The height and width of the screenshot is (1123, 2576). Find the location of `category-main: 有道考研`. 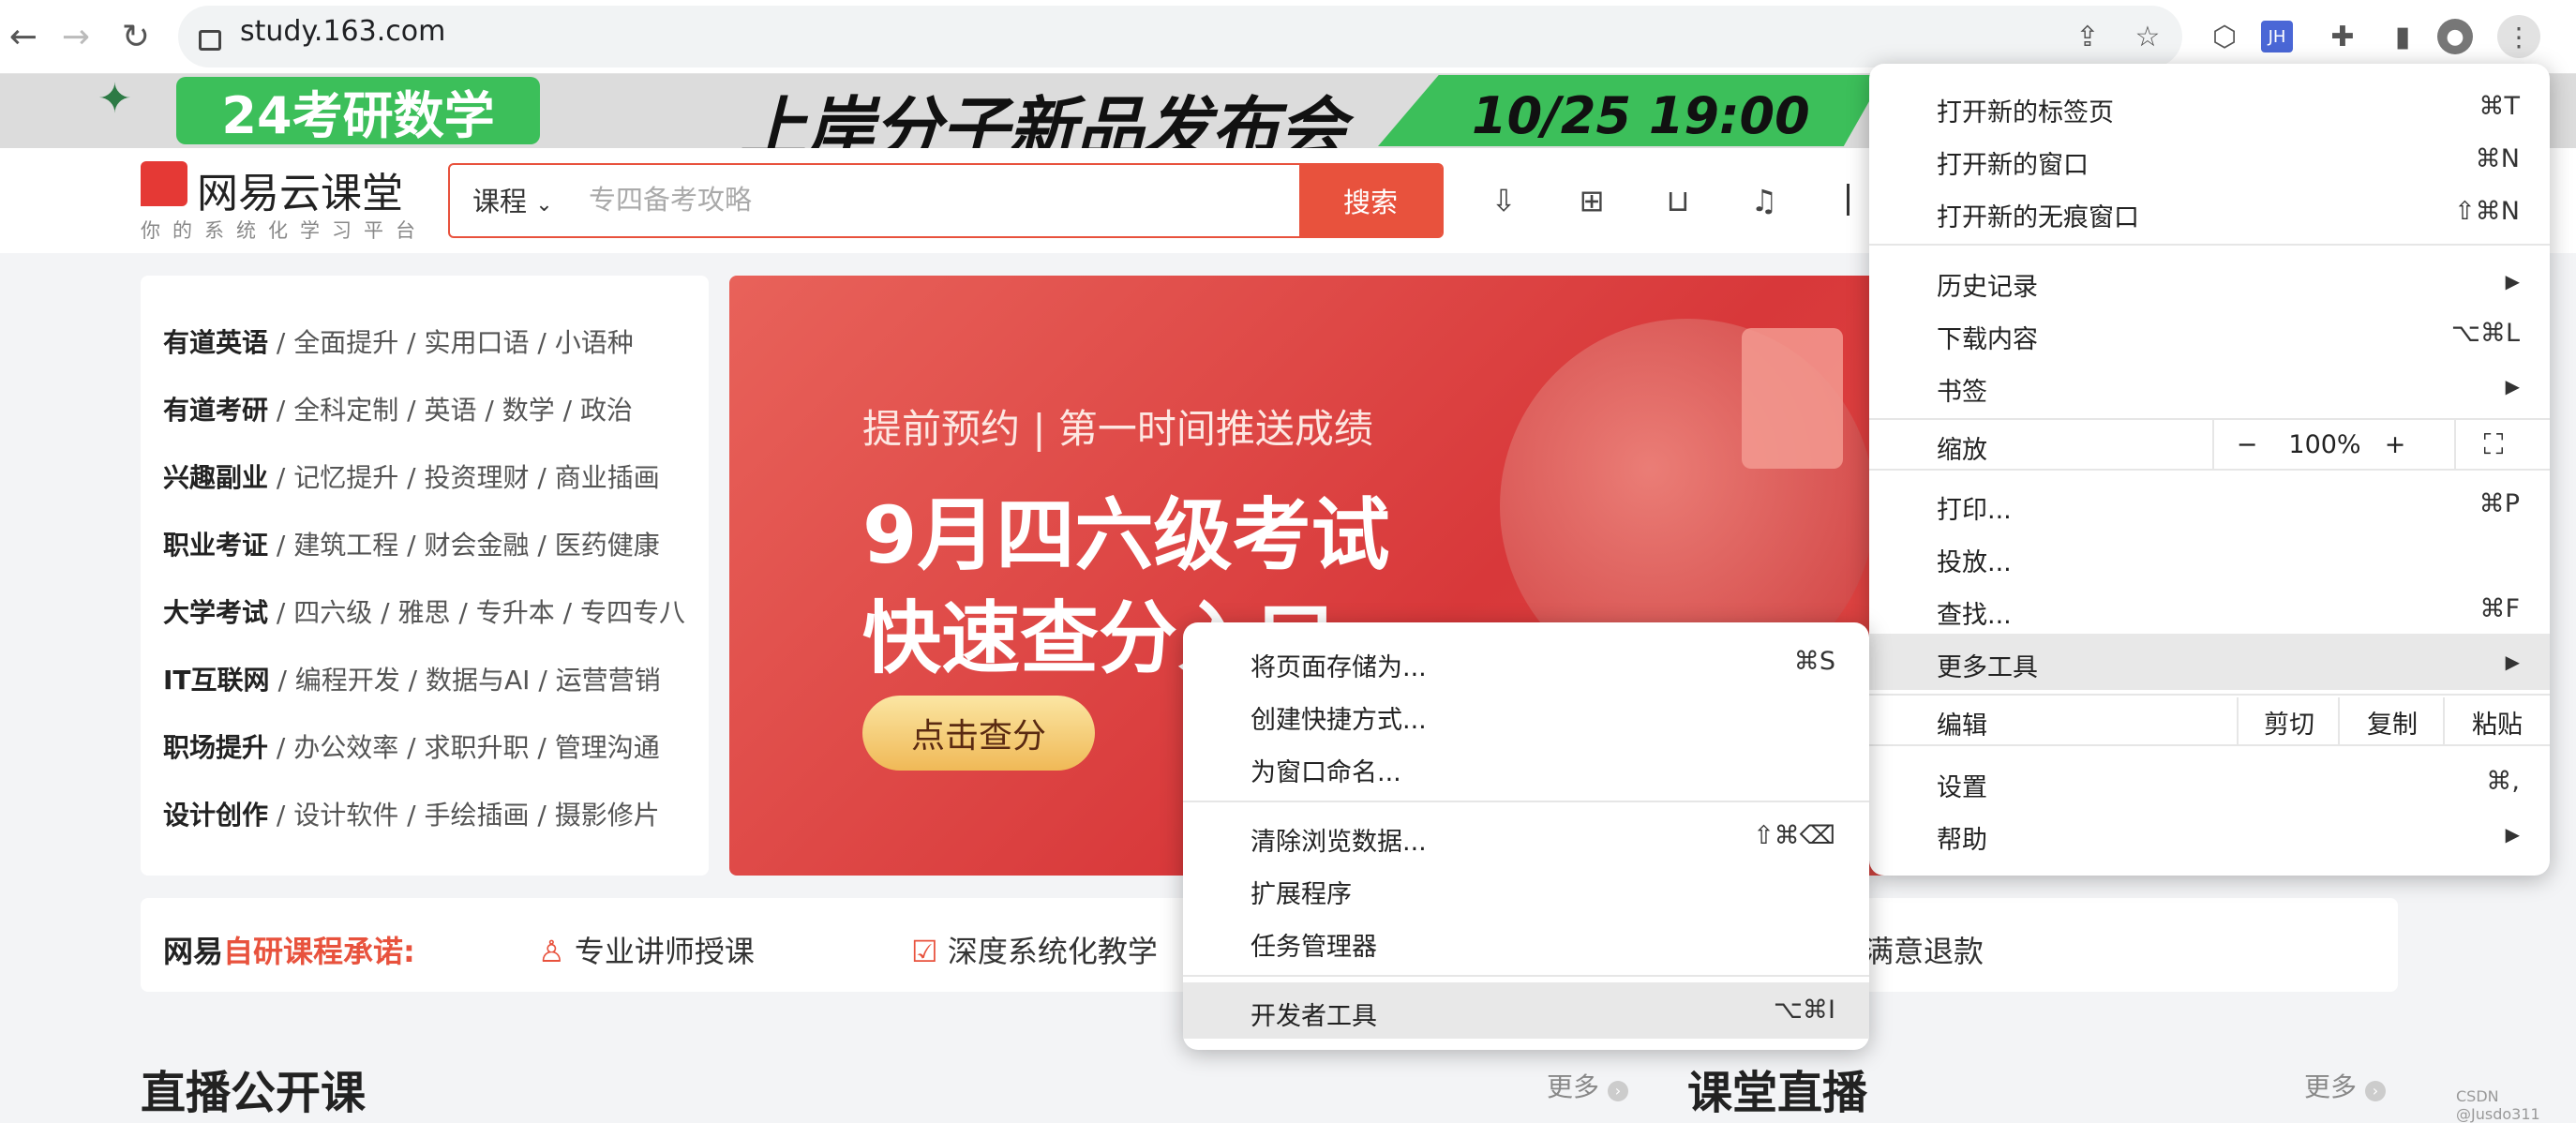

category-main: 有道考研 is located at coordinates (216, 410).